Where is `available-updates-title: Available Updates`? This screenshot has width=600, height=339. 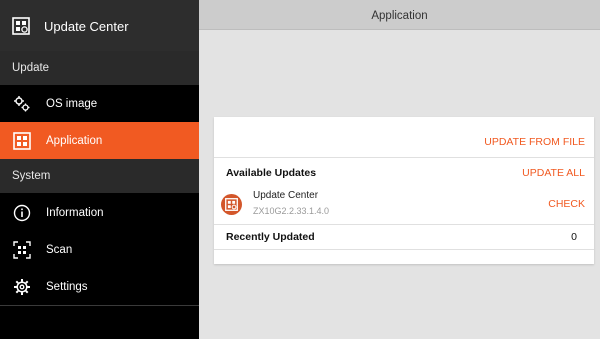 available-updates-title: Available Updates is located at coordinates (271, 173).